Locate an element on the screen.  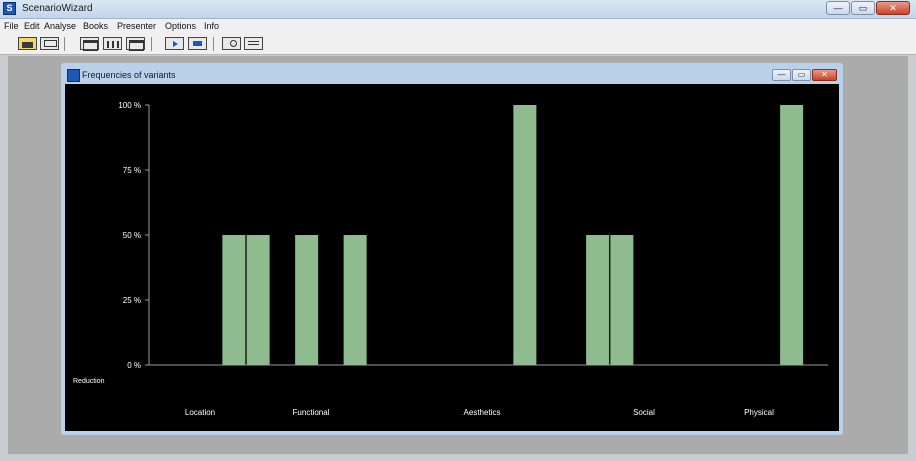
chart-window-icon is located at coordinates (73, 75).